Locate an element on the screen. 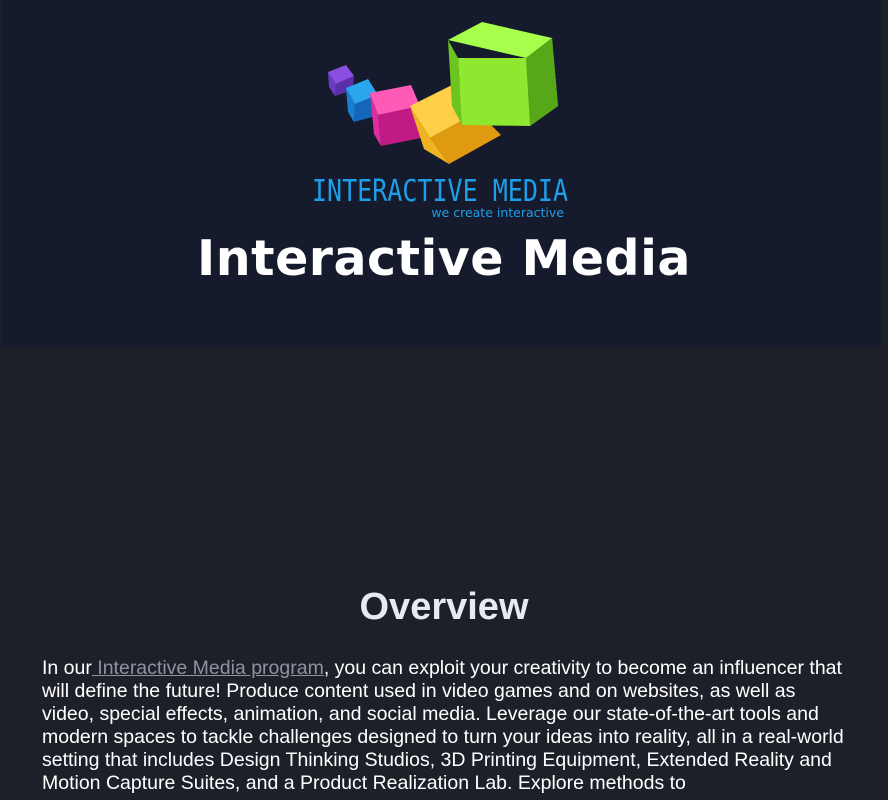 This screenshot has height=800, width=888. overview-heading: Overview is located at coordinates (444, 607).